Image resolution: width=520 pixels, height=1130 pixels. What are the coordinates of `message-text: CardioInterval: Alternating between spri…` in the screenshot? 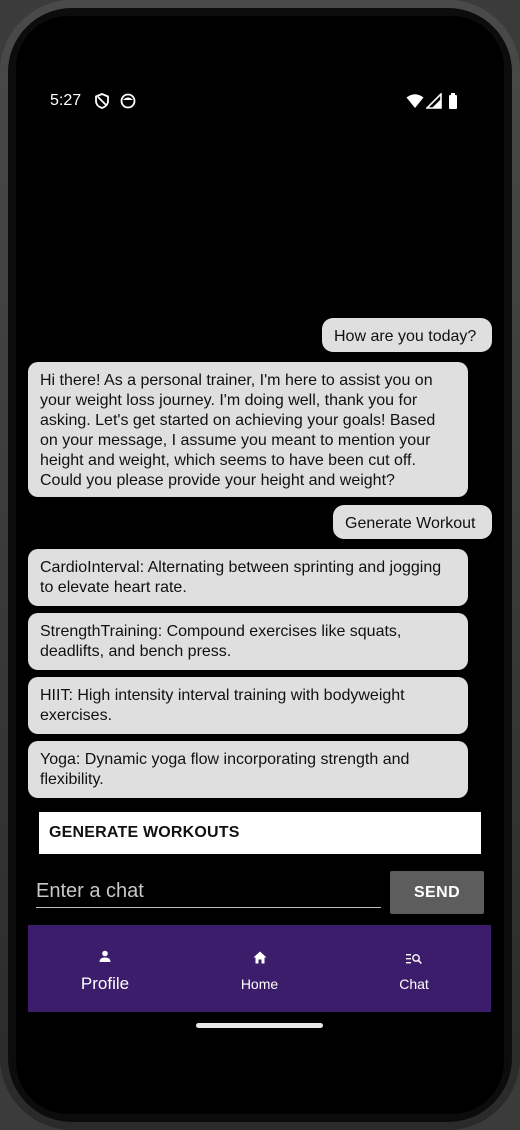 It's located at (241, 577).